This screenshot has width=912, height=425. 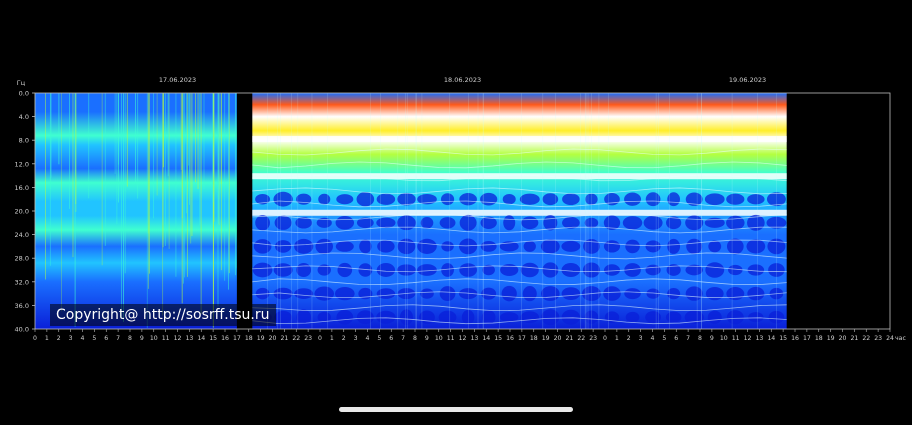 I want to click on date-label: 17.06.2023, so click(x=177, y=80).